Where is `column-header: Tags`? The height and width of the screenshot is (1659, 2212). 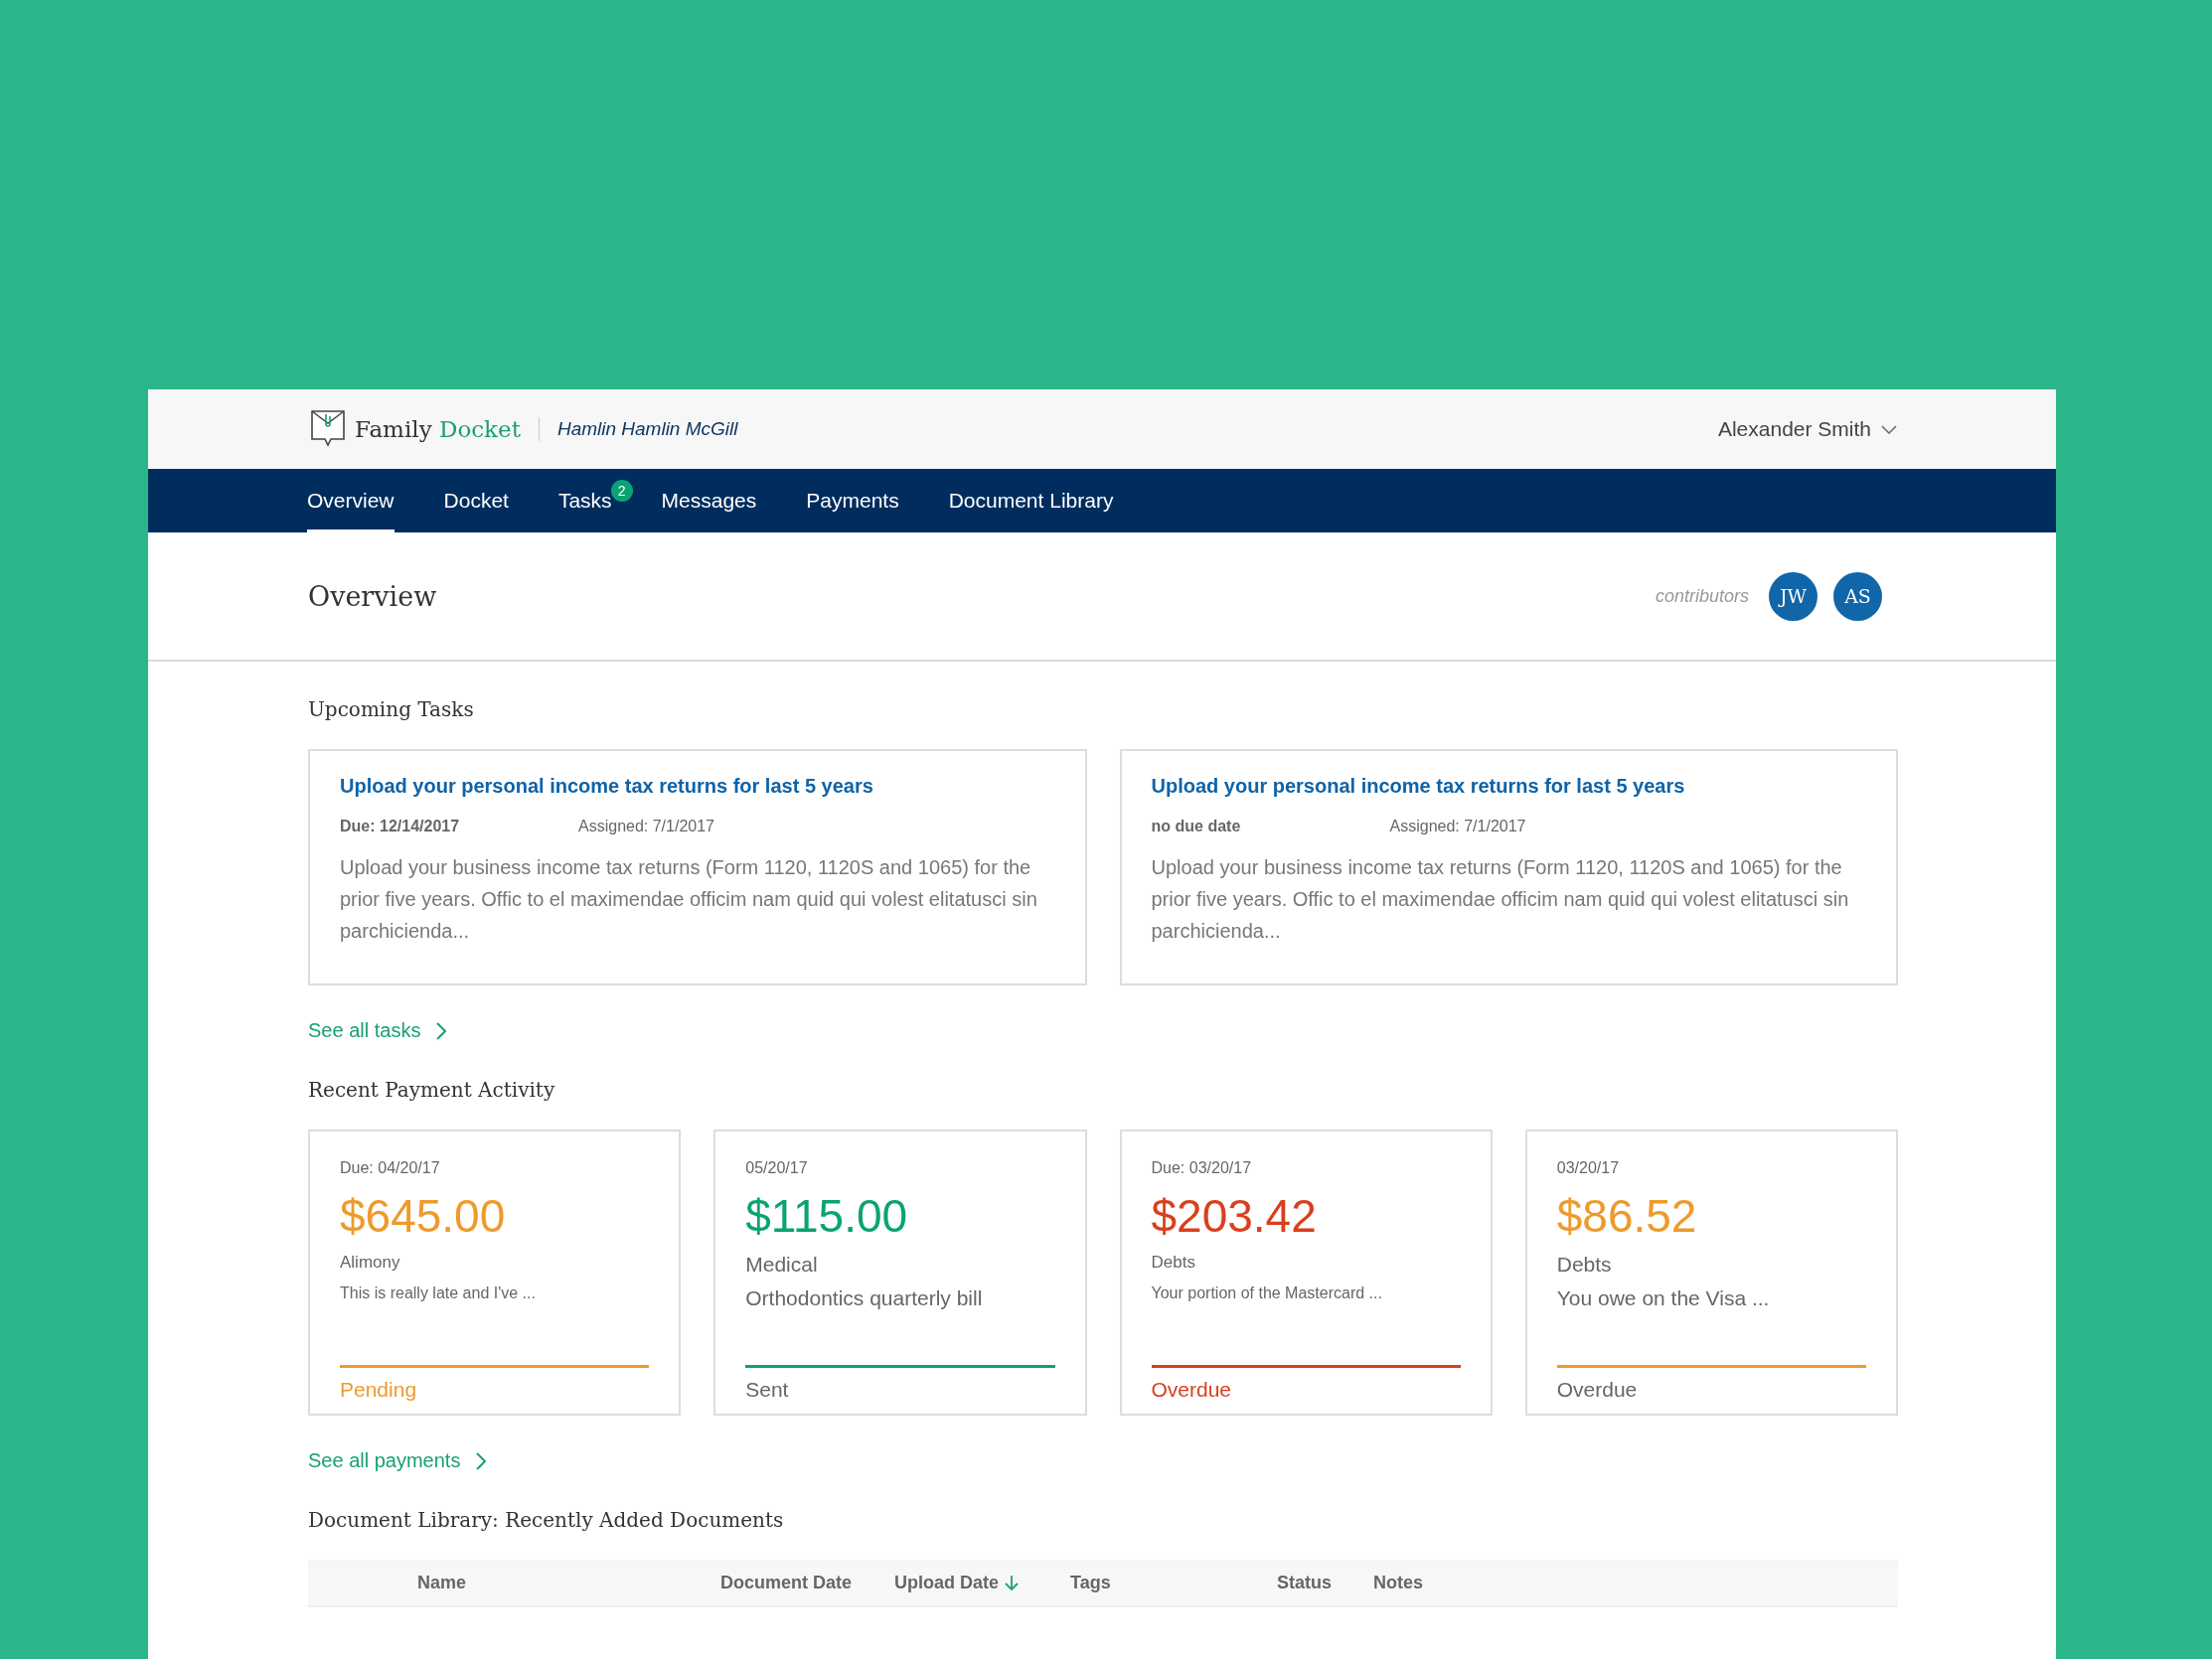
column-header: Tags is located at coordinates (1174, 1583).